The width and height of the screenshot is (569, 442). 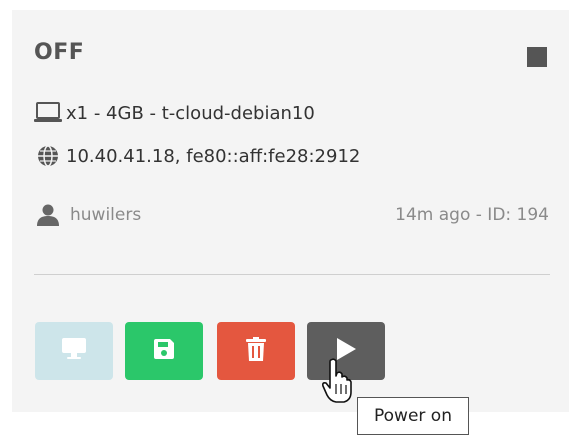 I want to click on power-on-tooltip: Power on, so click(x=413, y=416).